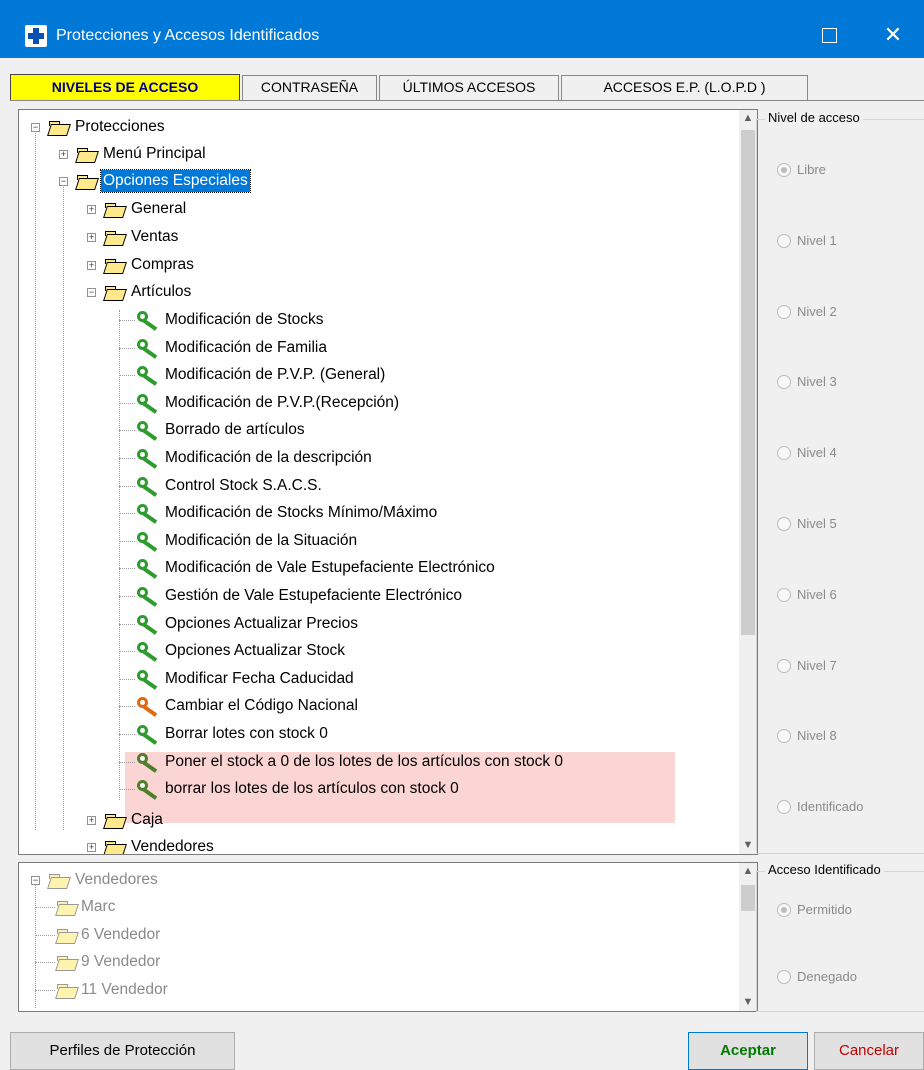 This screenshot has height=1070, width=924. Describe the element at coordinates (469, 87) in the screenshot. I see `tab-ultimos-accesos: ÚLTIMOS ACCESOS` at that location.